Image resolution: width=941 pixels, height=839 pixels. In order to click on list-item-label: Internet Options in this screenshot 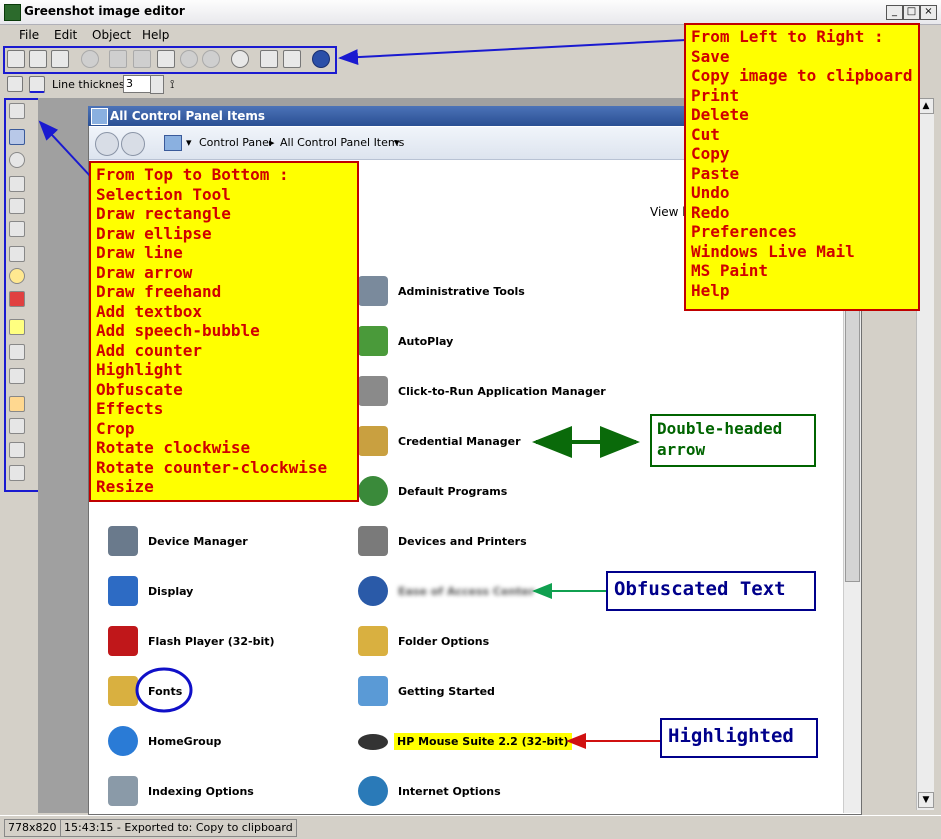, I will do `click(449, 791)`.